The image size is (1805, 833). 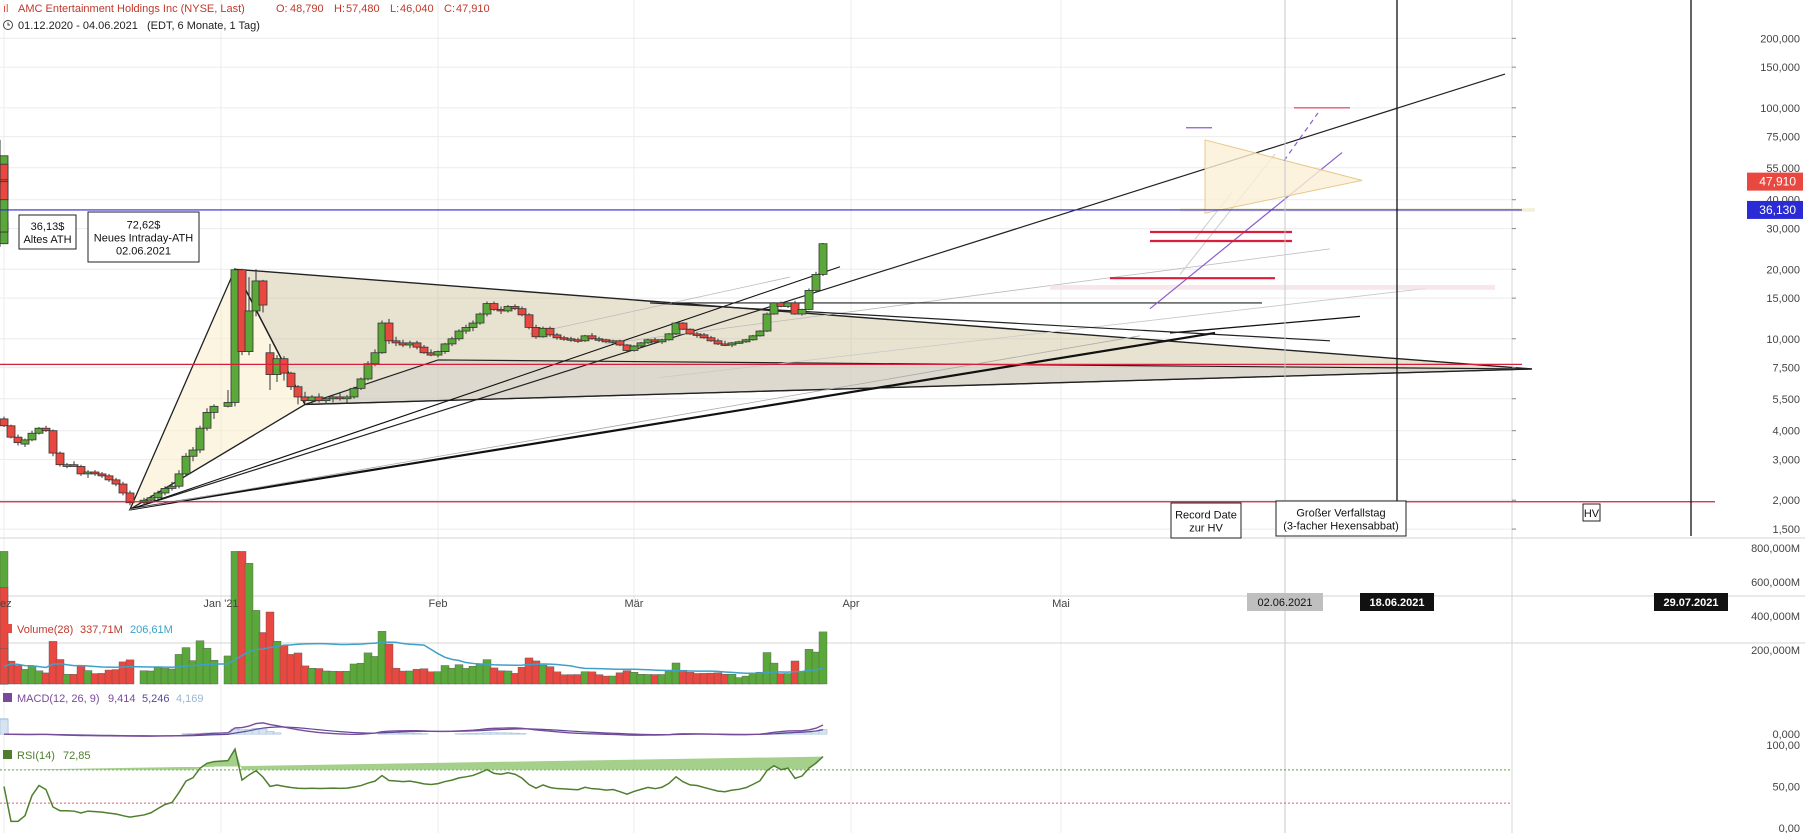 What do you see at coordinates (1786, 501) in the screenshot?
I see `price-tick-label: 2,000` at bounding box center [1786, 501].